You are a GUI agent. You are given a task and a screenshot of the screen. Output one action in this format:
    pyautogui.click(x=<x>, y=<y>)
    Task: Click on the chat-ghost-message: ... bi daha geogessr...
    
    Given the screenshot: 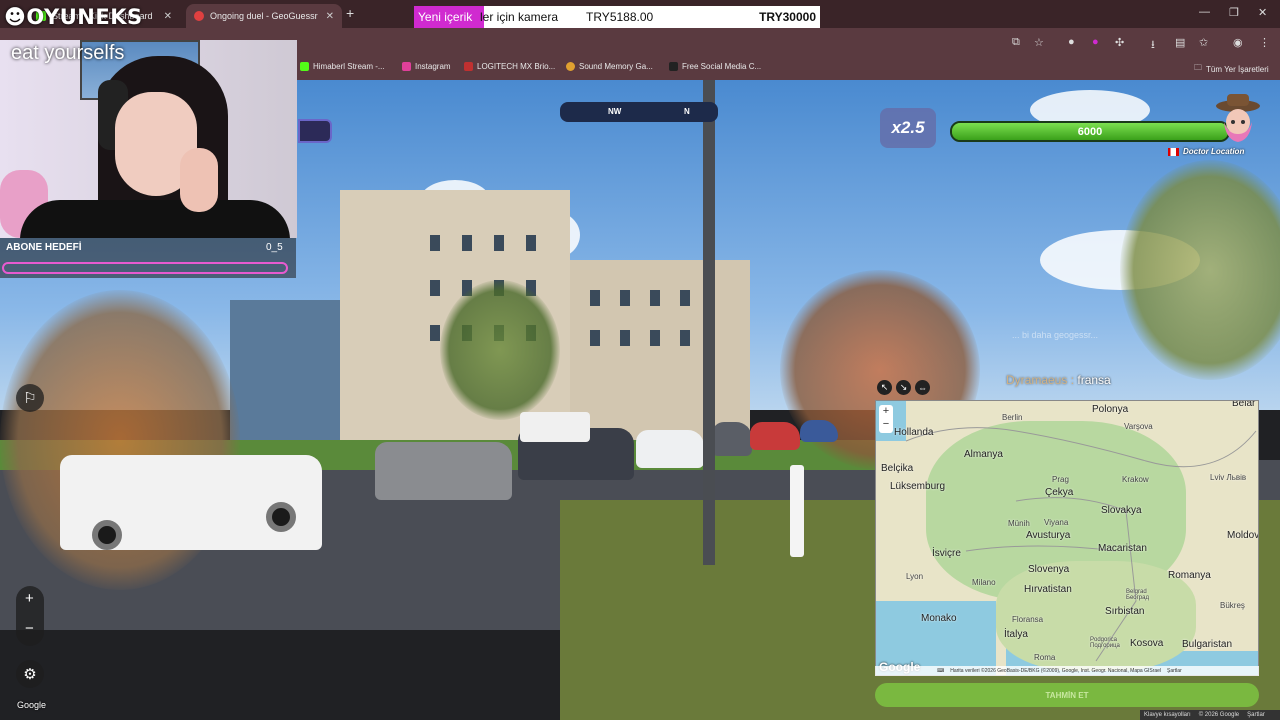 What is the action you would take?
    pyautogui.click(x=1055, y=335)
    